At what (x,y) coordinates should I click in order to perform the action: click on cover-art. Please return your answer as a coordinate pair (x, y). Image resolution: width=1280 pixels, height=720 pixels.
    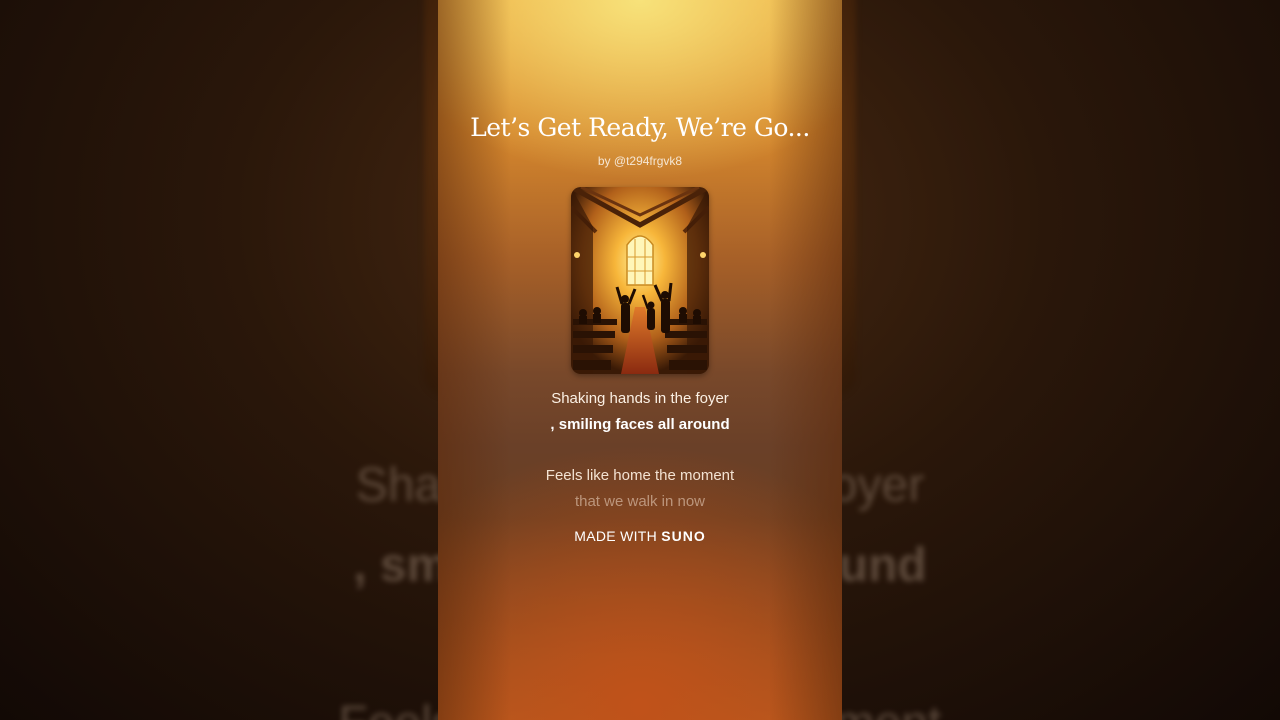
    Looking at the image, I should click on (640, 280).